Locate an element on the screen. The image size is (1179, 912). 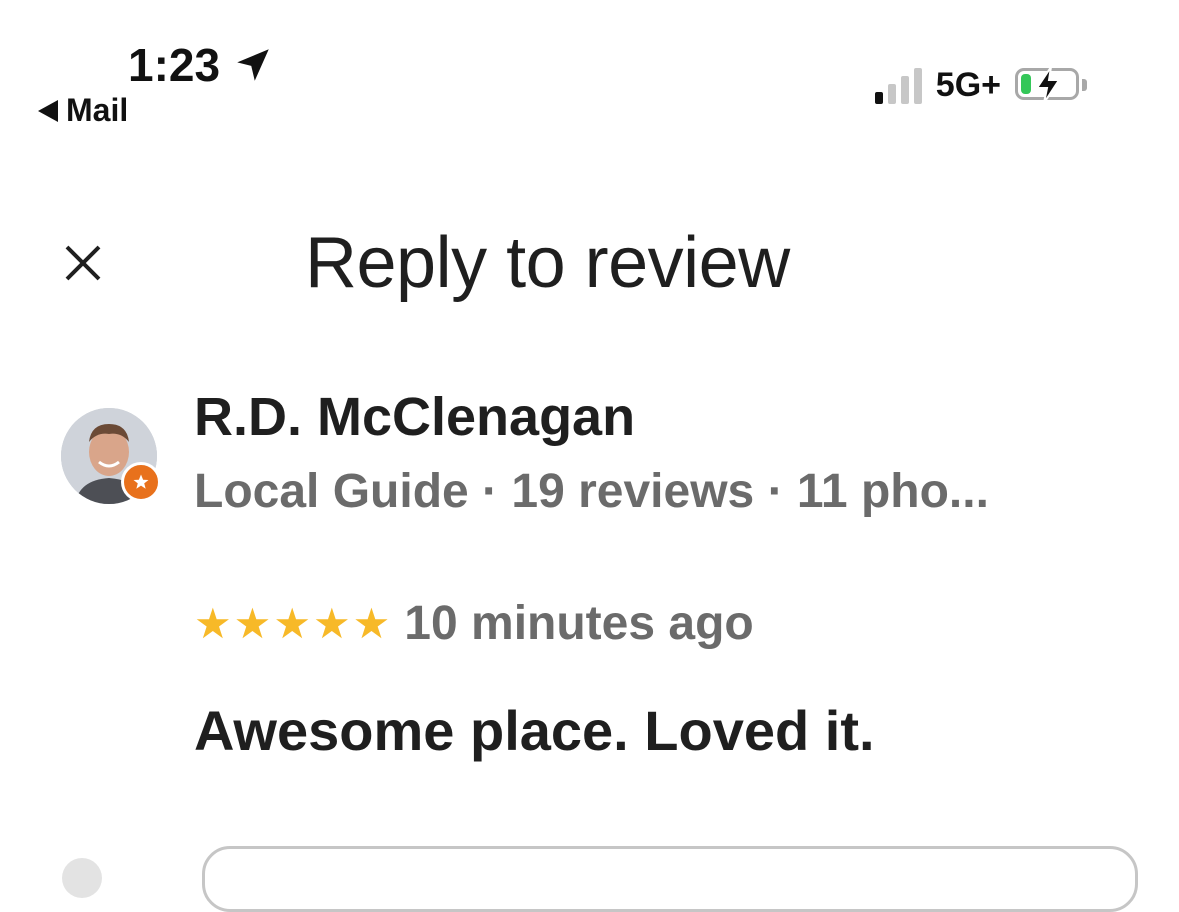
reviewer-name: R.D. McClenagan is located at coordinates (414, 417).